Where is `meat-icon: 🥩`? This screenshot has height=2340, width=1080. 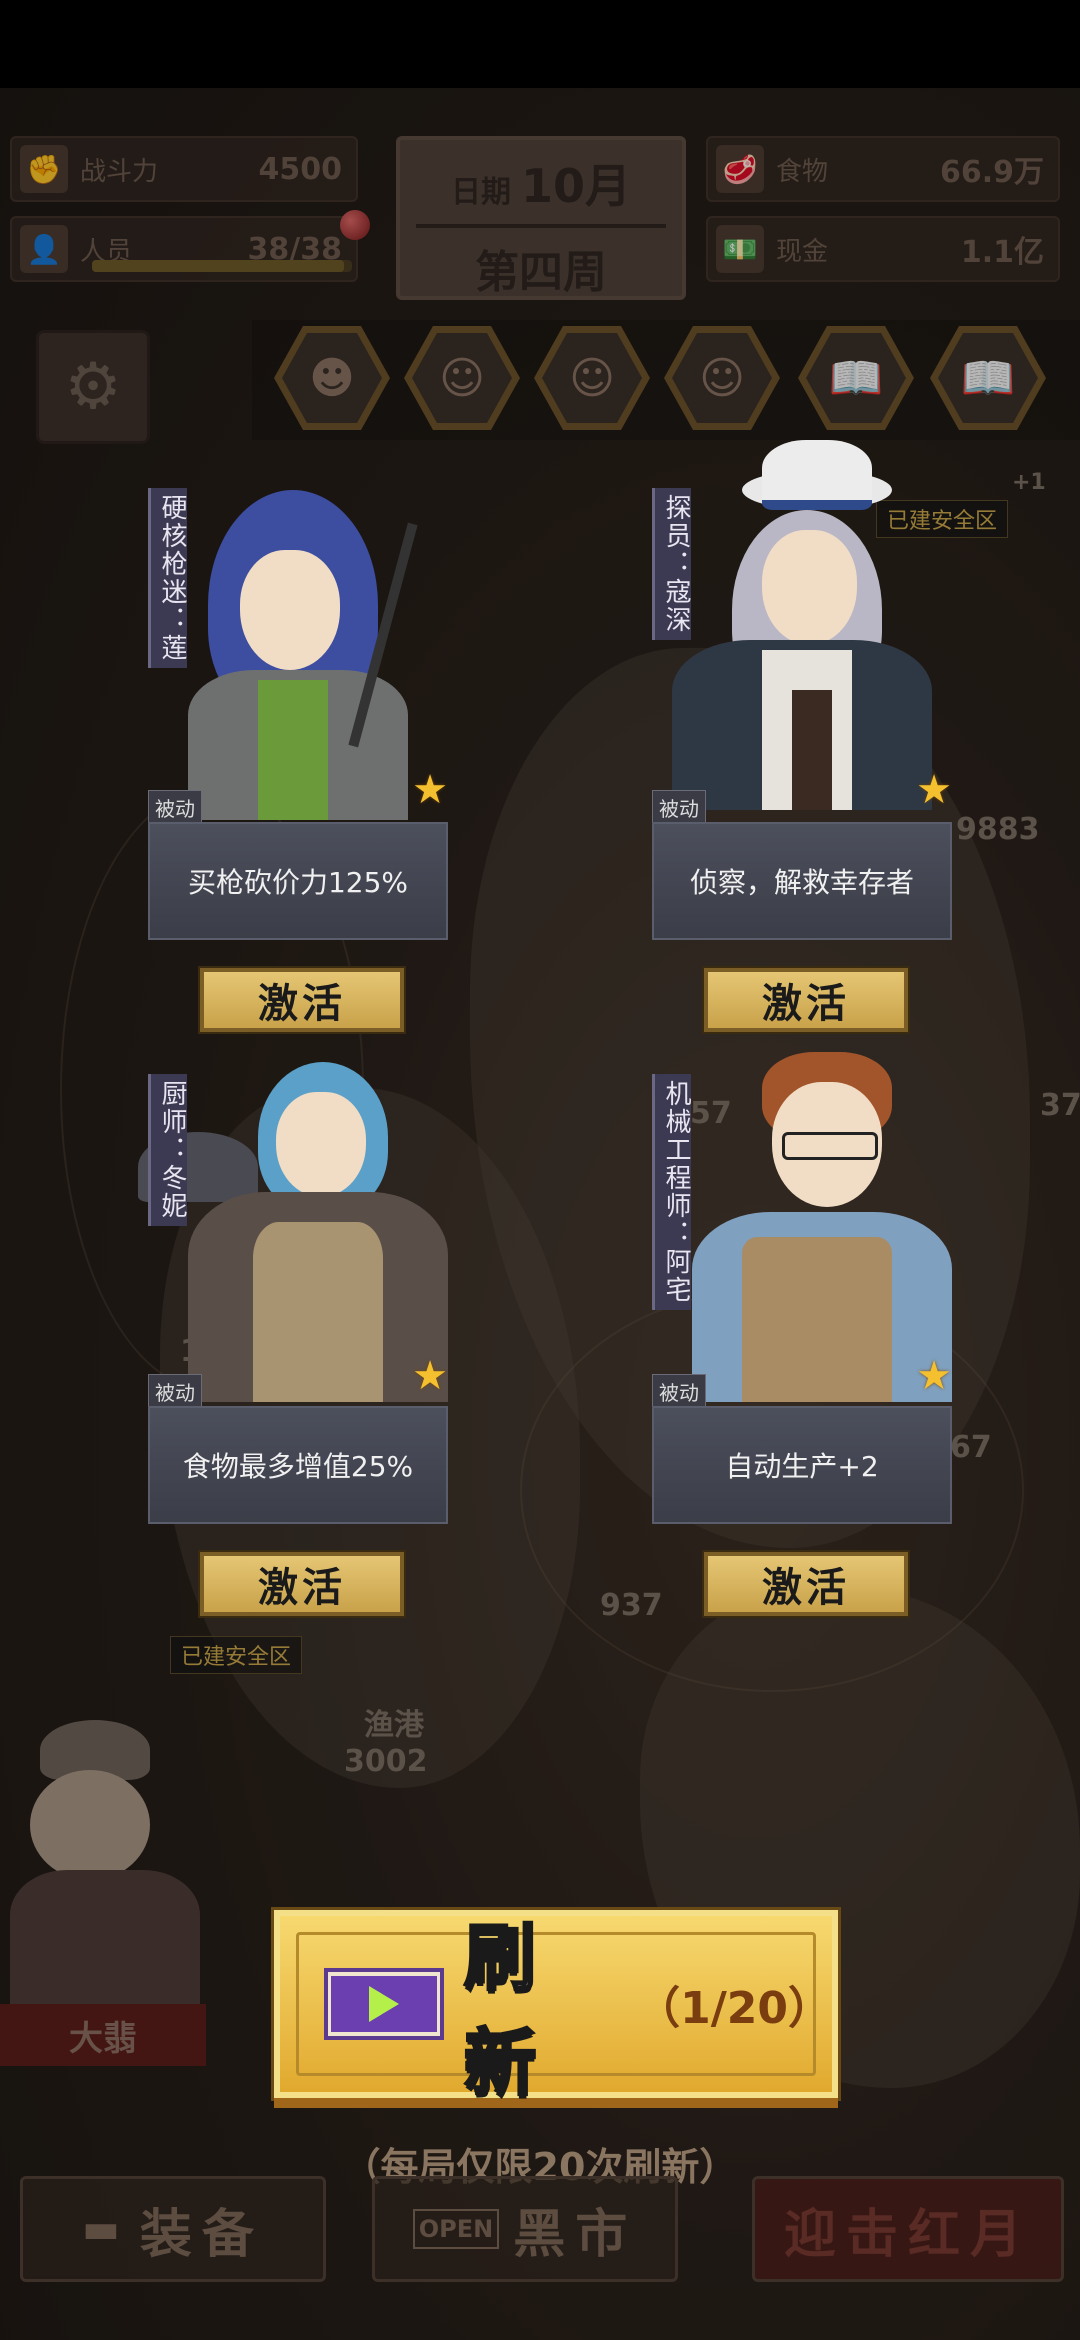 meat-icon: 🥩 is located at coordinates (740, 169).